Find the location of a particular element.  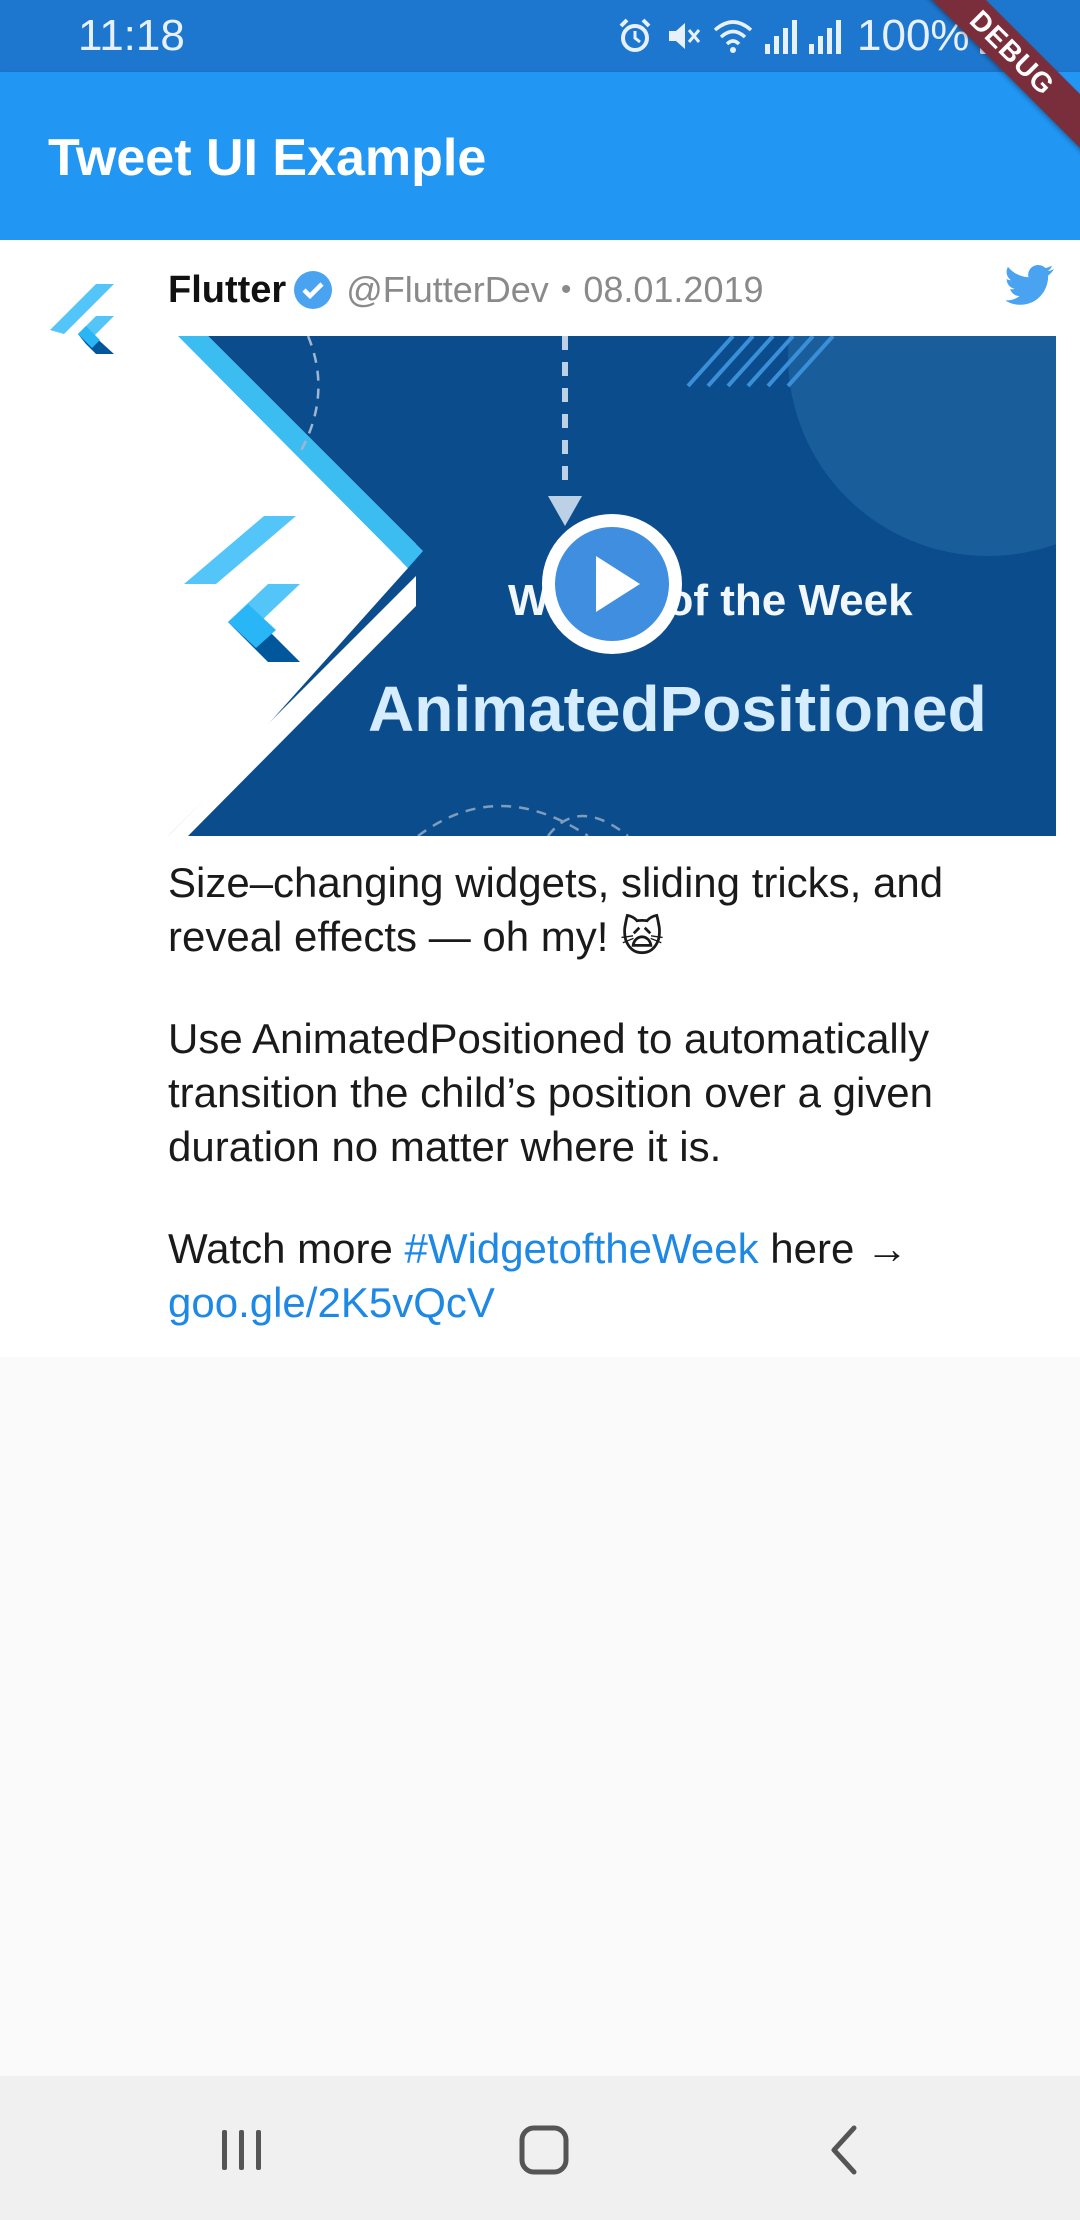

wifi-icon is located at coordinates (733, 36).